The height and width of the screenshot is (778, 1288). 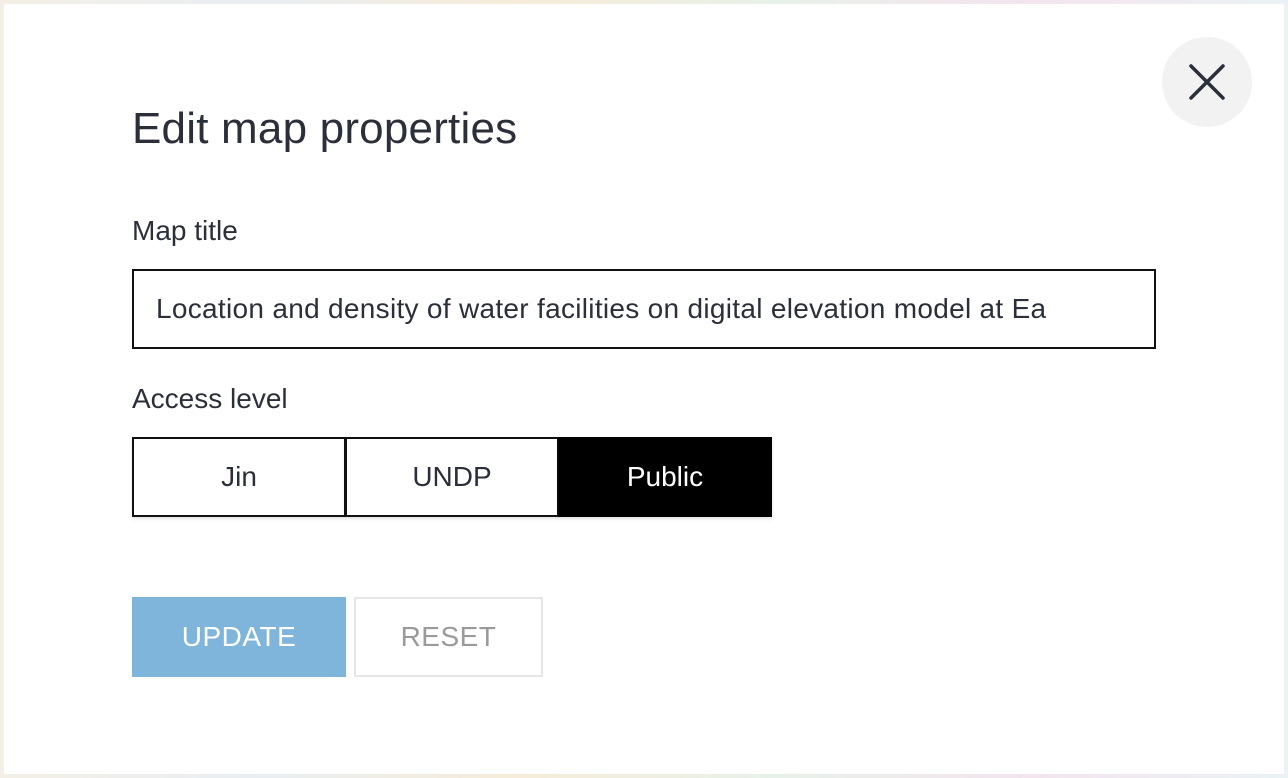 I want to click on access-option-jin: Jin, so click(x=239, y=477).